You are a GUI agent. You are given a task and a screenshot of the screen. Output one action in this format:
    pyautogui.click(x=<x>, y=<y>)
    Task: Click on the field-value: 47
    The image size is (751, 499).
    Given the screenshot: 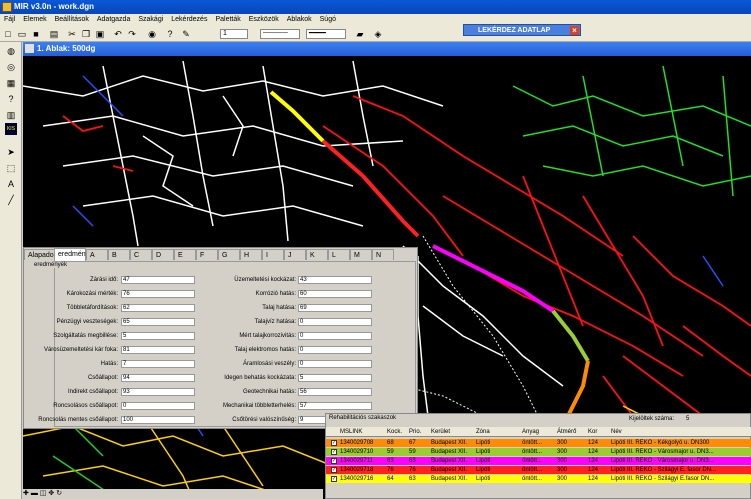 What is the action you would take?
    pyautogui.click(x=158, y=280)
    